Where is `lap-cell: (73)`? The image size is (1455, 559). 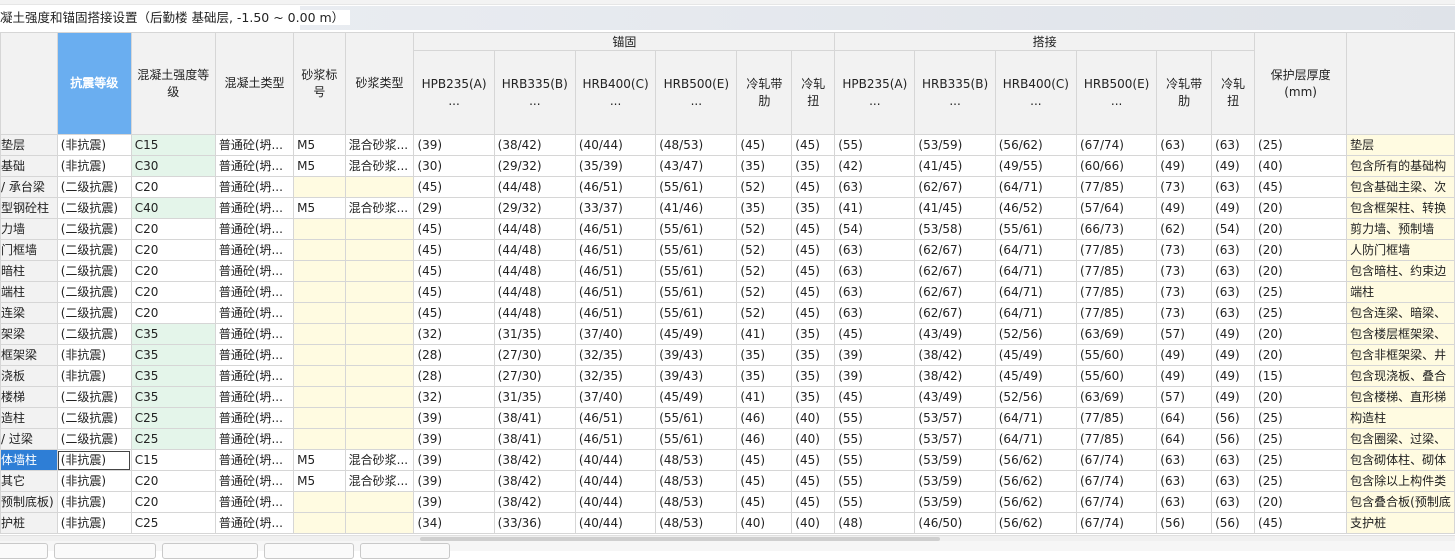
lap-cell: (73) is located at coordinates (1184, 187).